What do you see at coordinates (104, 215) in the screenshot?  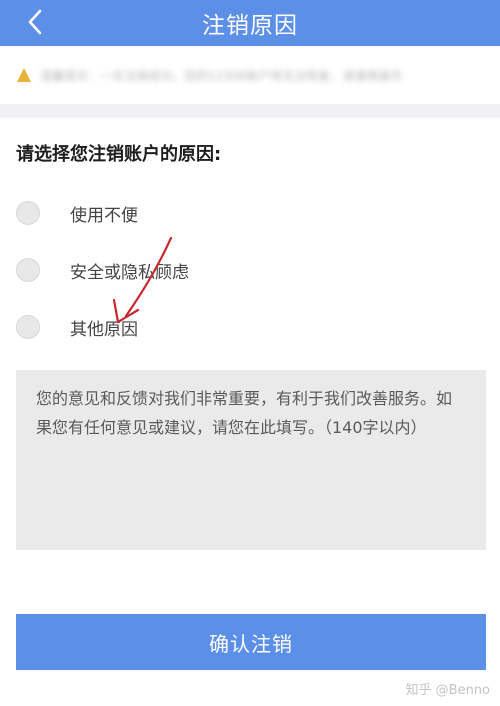 I see `option-label: 使用不便` at bounding box center [104, 215].